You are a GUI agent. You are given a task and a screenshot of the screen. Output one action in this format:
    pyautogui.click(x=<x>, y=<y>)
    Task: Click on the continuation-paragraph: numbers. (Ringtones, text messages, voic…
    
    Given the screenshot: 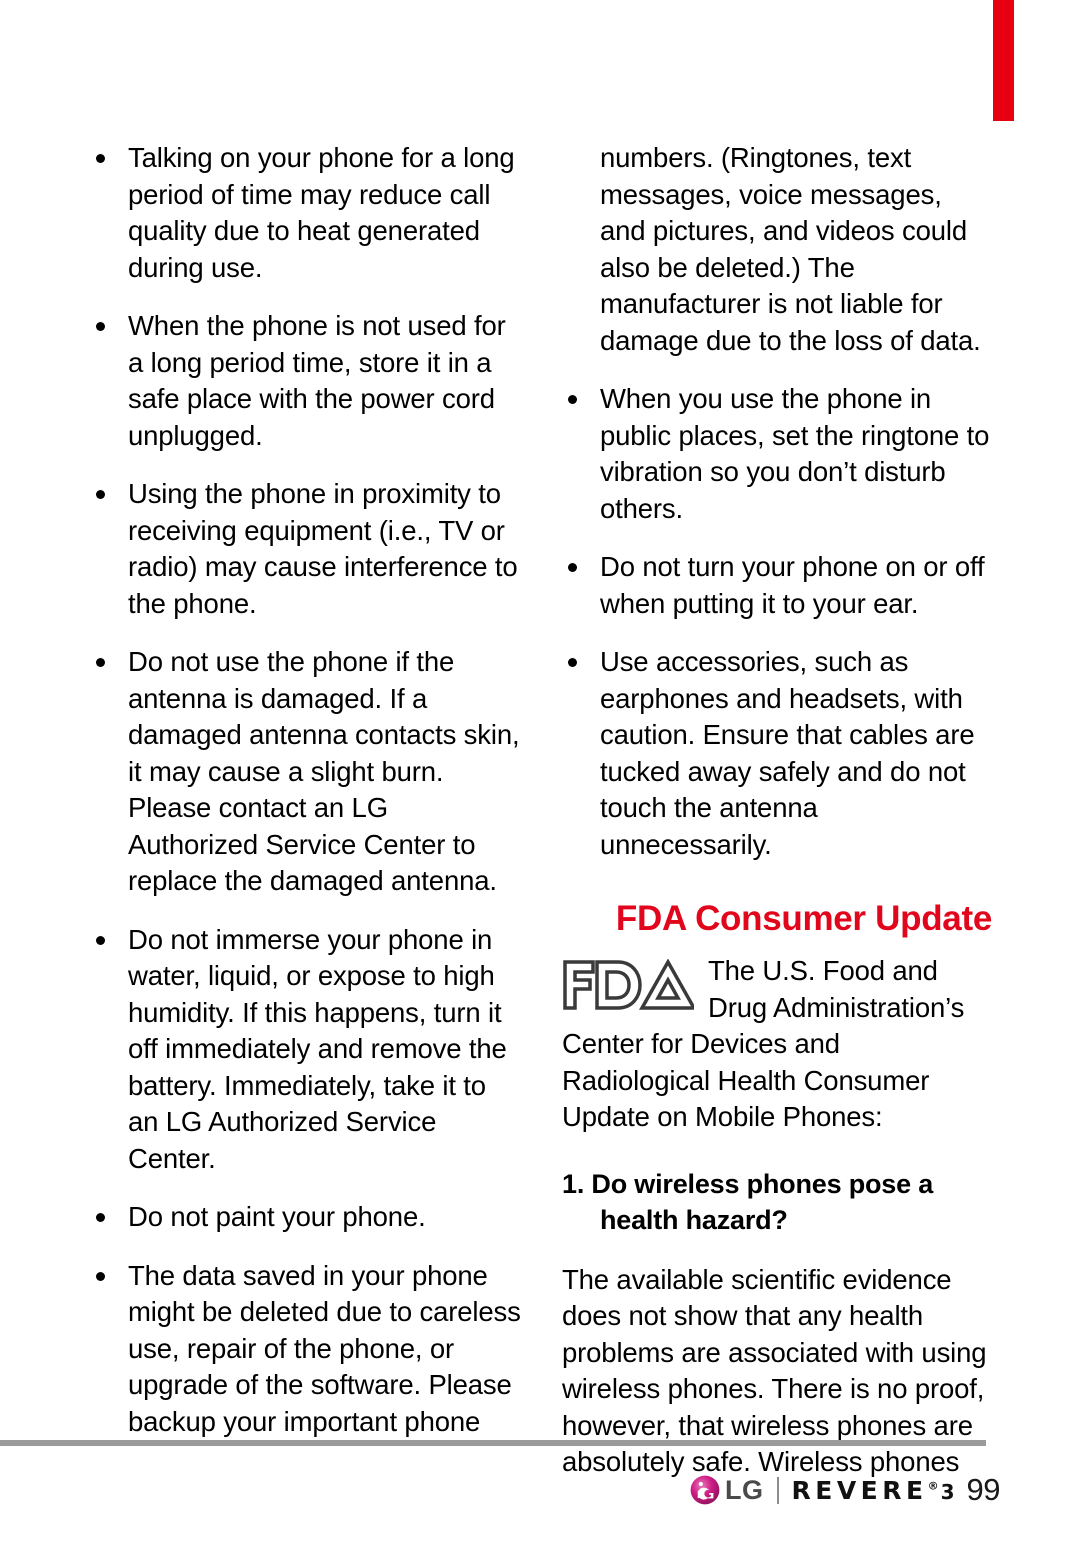 What is the action you would take?
    pyautogui.click(x=790, y=249)
    